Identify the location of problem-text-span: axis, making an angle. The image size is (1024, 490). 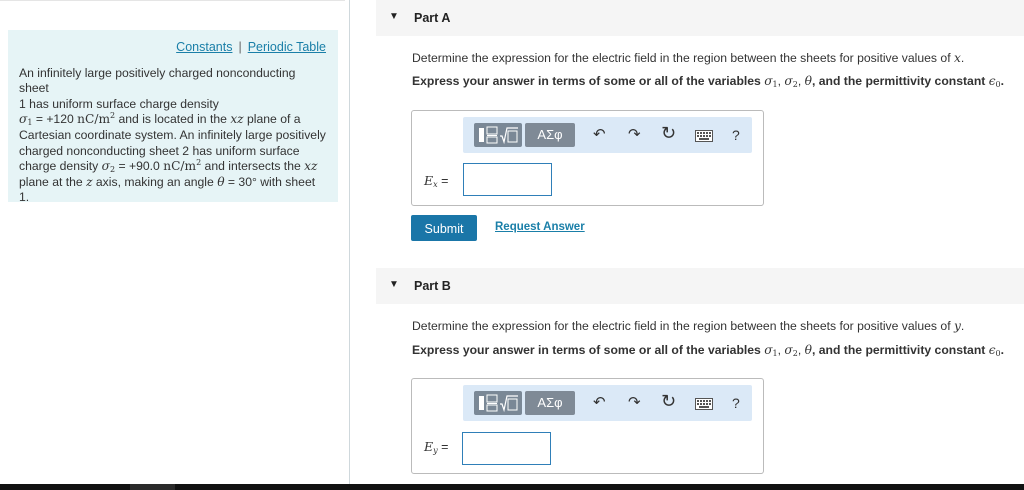
(154, 181).